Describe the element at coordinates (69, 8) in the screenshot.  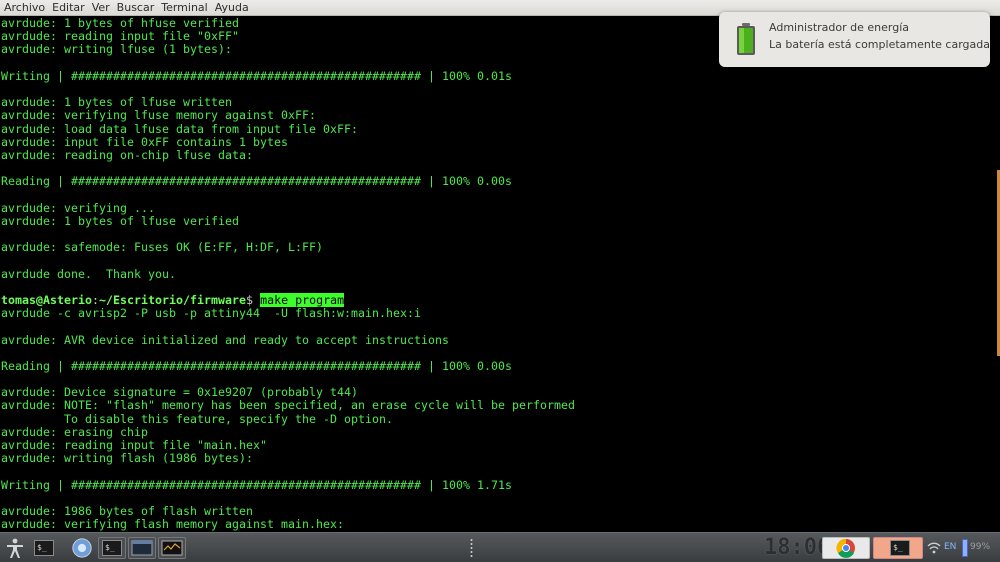
I see `menu-editar: Editar` at that location.